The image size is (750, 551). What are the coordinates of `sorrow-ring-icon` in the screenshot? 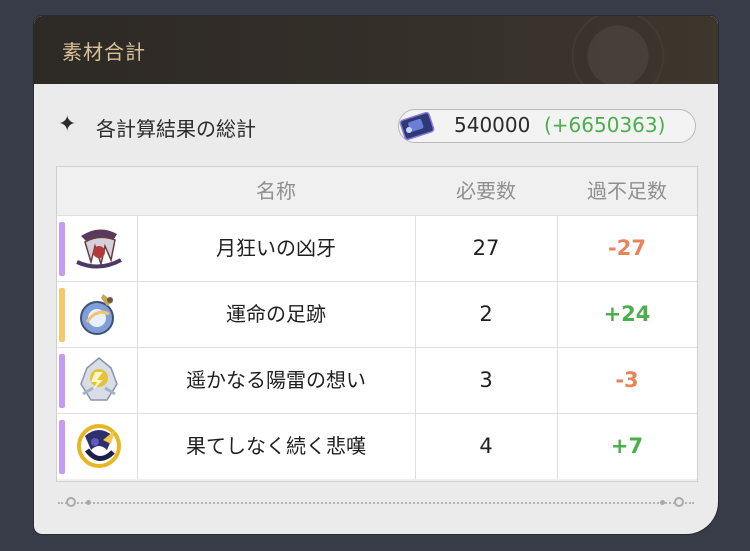 It's located at (99, 446).